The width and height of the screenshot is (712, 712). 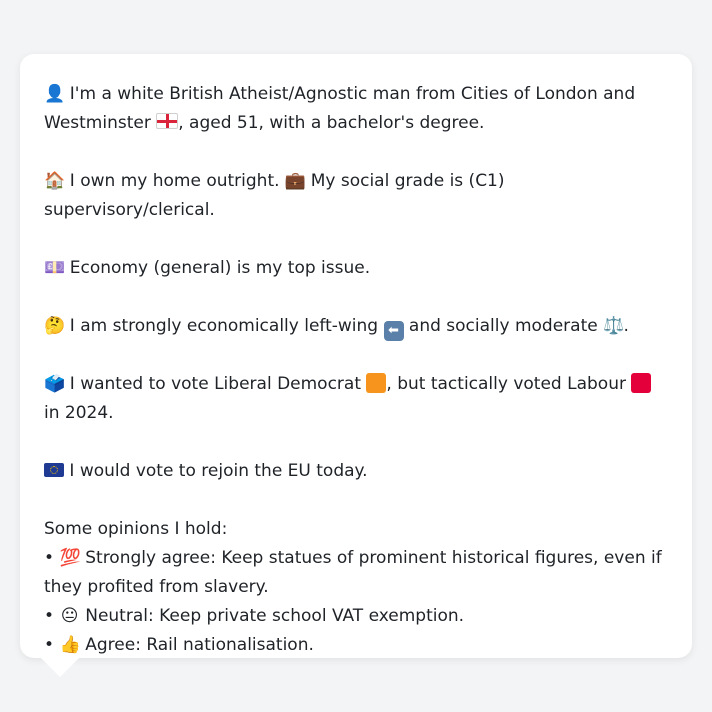 What do you see at coordinates (295, 181) in the screenshot?
I see `briefcase-icon: 💼` at bounding box center [295, 181].